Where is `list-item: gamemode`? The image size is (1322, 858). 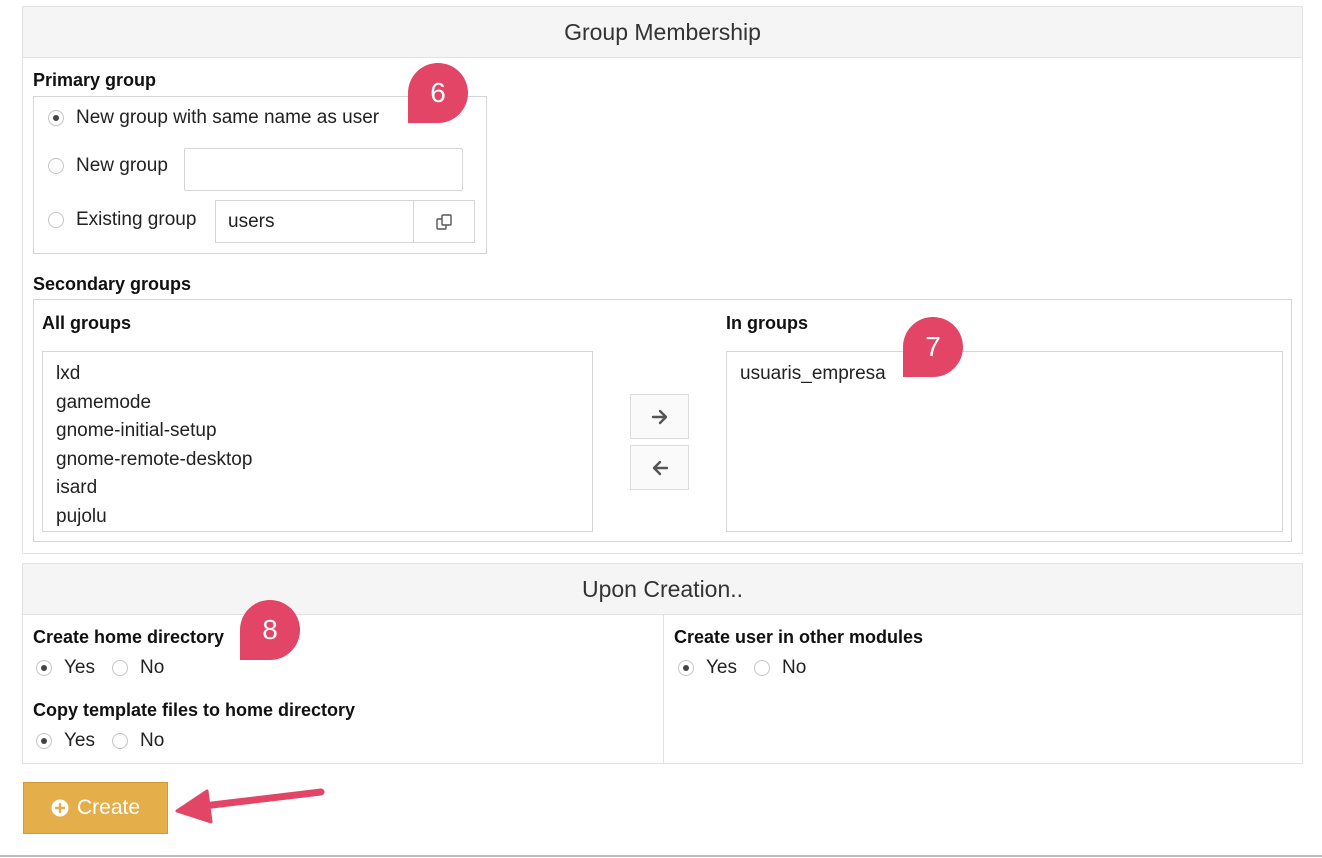 list-item: gamemode is located at coordinates (317, 403).